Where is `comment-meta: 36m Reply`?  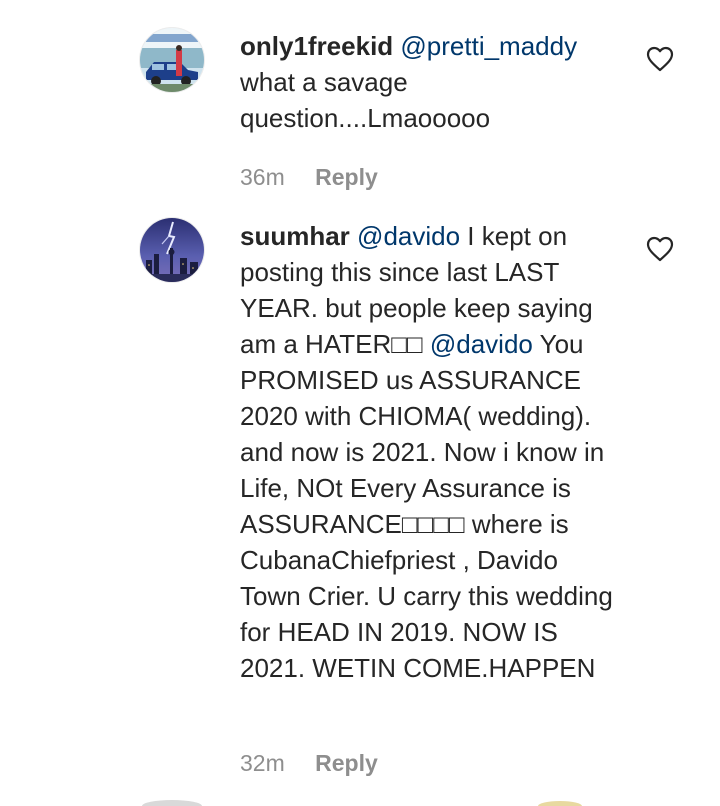
comment-meta: 36m Reply is located at coordinates (309, 177).